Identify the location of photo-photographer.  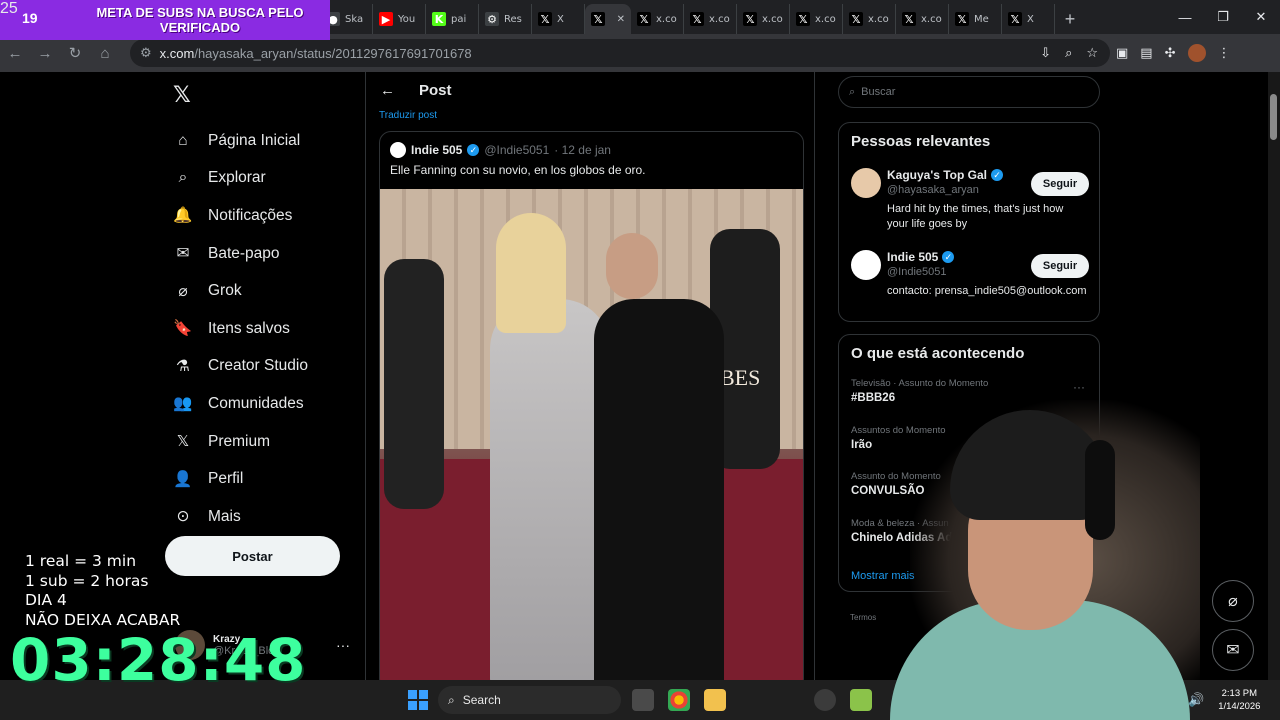
(414, 384).